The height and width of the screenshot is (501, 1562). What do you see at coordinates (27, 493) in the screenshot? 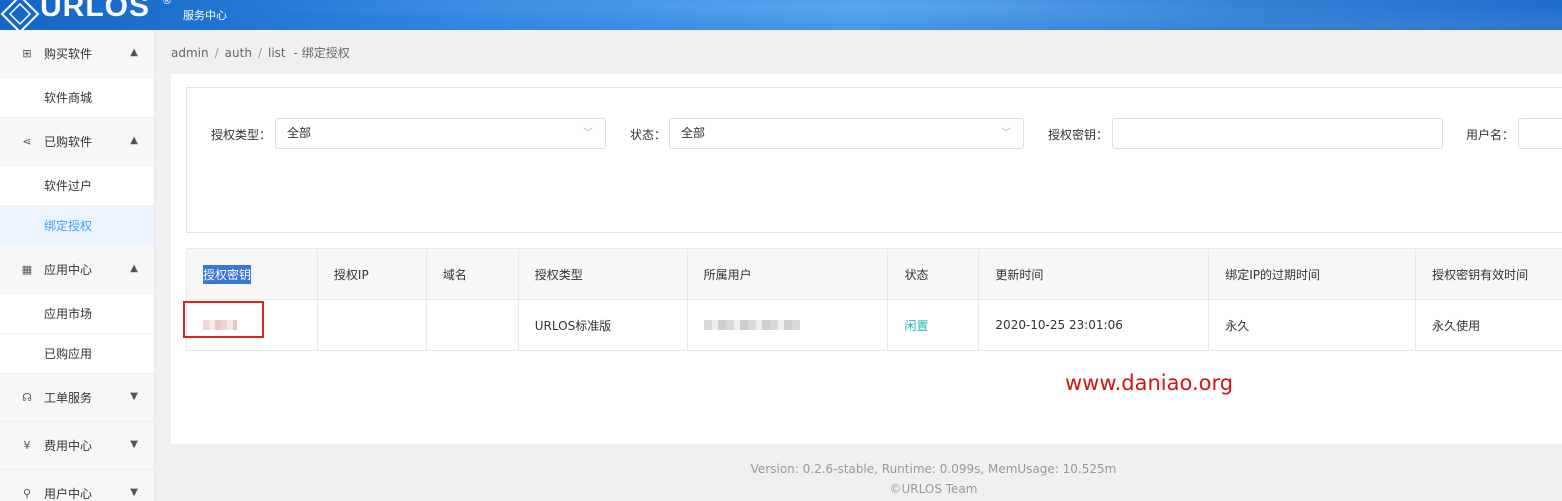
I see `user-icon: ⚲` at bounding box center [27, 493].